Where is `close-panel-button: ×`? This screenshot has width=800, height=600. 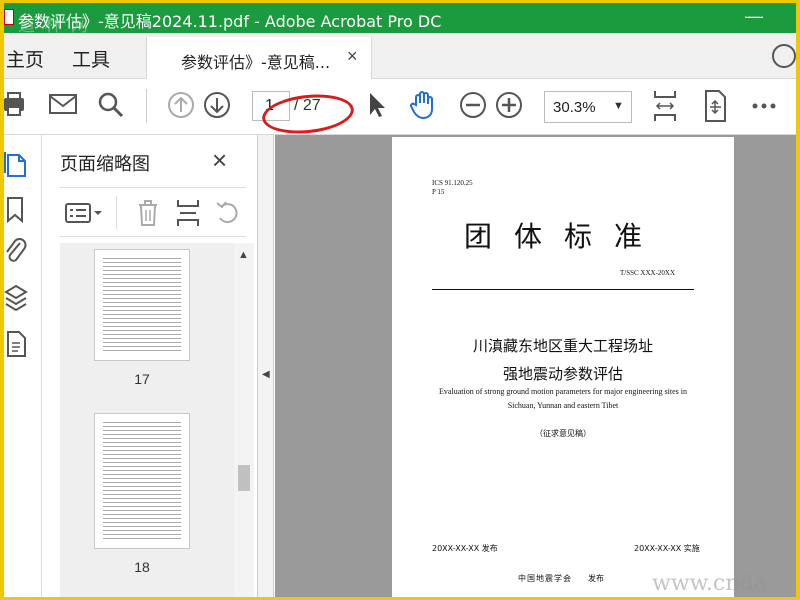 close-panel-button: × is located at coordinates (219, 160).